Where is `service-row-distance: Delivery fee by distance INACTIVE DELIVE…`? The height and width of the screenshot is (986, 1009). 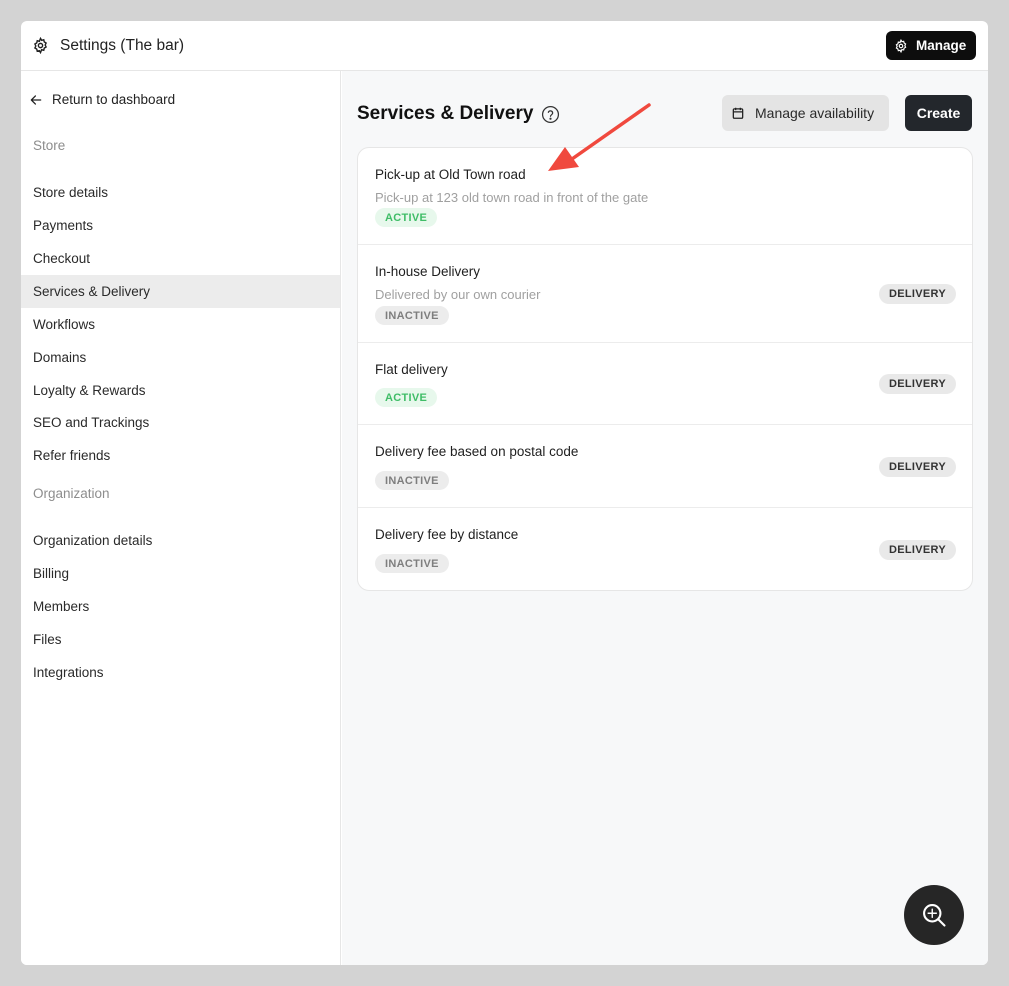 service-row-distance: Delivery fee by distance INACTIVE DELIVE… is located at coordinates (665, 549).